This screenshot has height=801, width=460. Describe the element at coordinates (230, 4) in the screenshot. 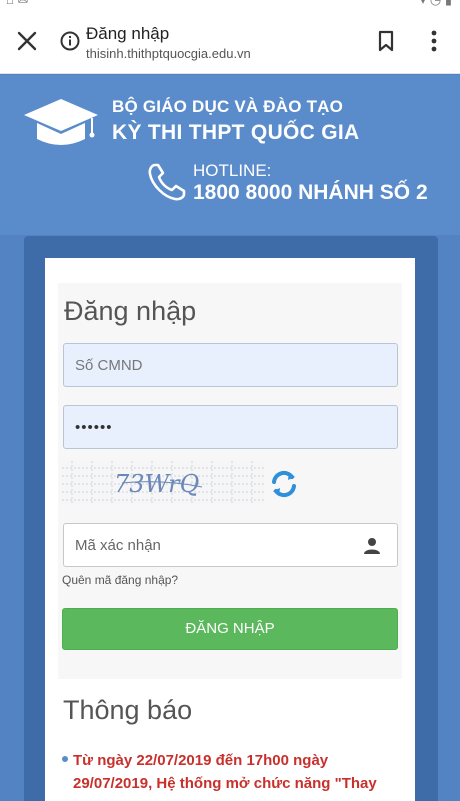

I see `status-bar: ⌂ ✉ ▾ ◷ ▮` at that location.